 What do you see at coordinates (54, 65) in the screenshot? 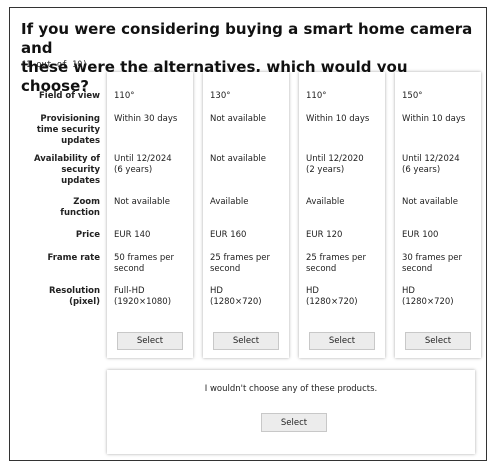
I see `progress-indicator: (1 out of 10)` at bounding box center [54, 65].